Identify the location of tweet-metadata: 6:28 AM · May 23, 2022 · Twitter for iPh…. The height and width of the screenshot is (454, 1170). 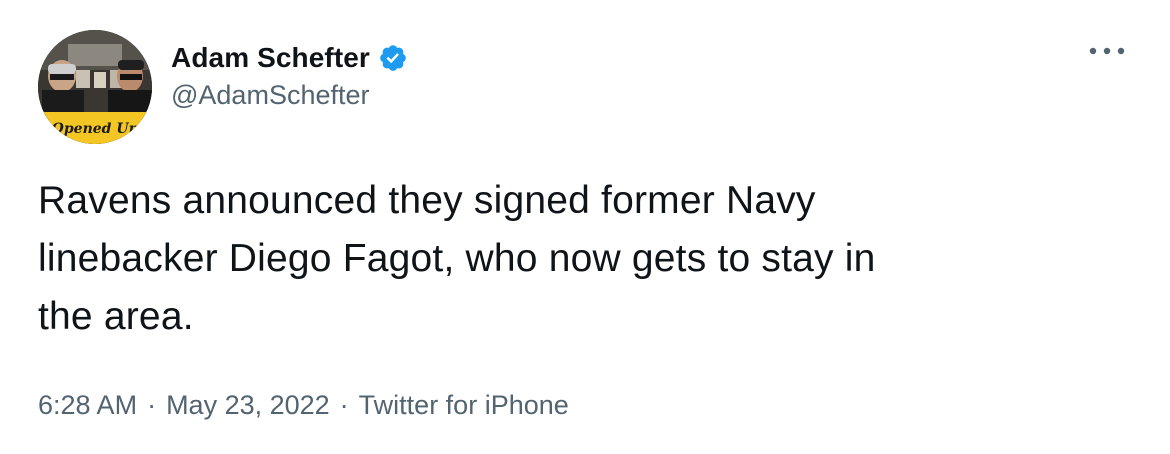
(303, 405).